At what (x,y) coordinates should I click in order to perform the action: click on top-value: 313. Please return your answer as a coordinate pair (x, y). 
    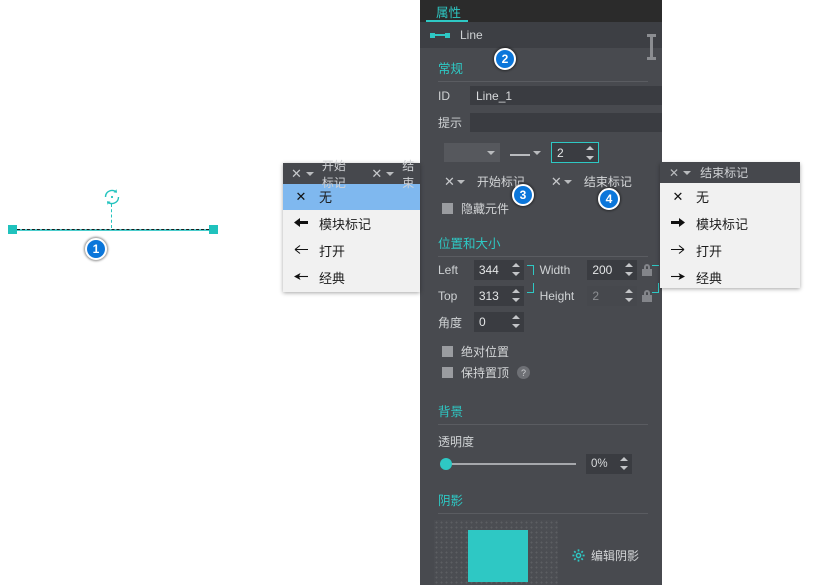
    Looking at the image, I should click on (488, 296).